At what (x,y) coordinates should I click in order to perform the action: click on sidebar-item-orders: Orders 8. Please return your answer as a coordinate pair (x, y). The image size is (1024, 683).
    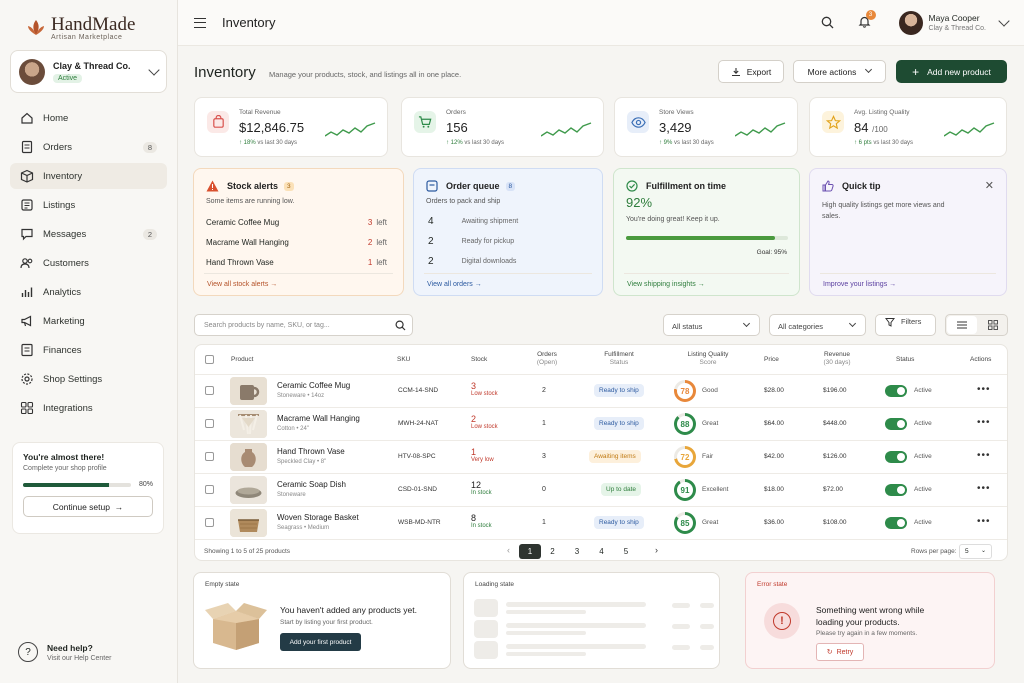
    Looking at the image, I should click on (88, 147).